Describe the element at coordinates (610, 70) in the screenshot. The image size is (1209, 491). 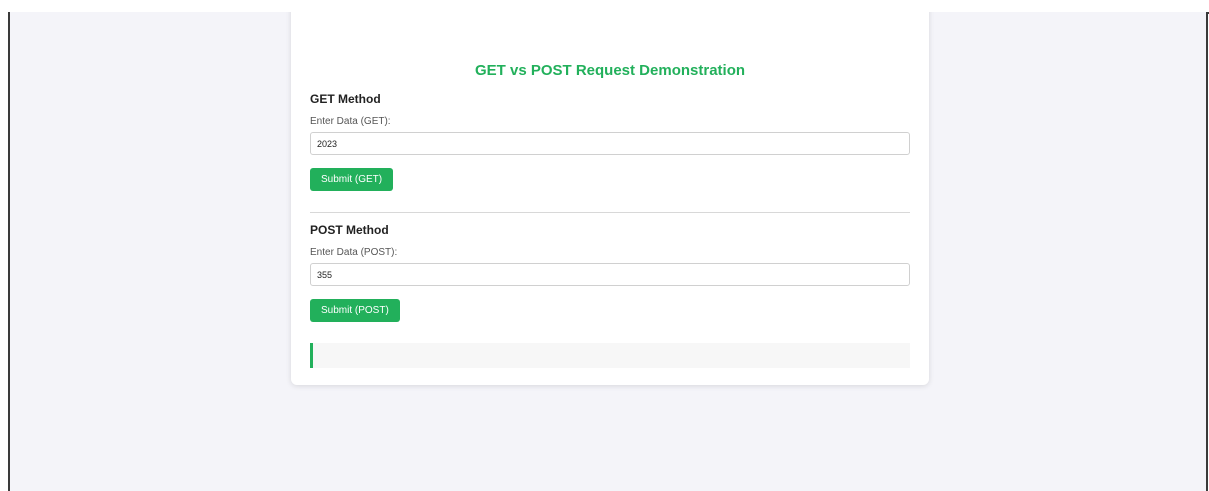
I see `page-title: GET vs POST Request Demonstration` at that location.